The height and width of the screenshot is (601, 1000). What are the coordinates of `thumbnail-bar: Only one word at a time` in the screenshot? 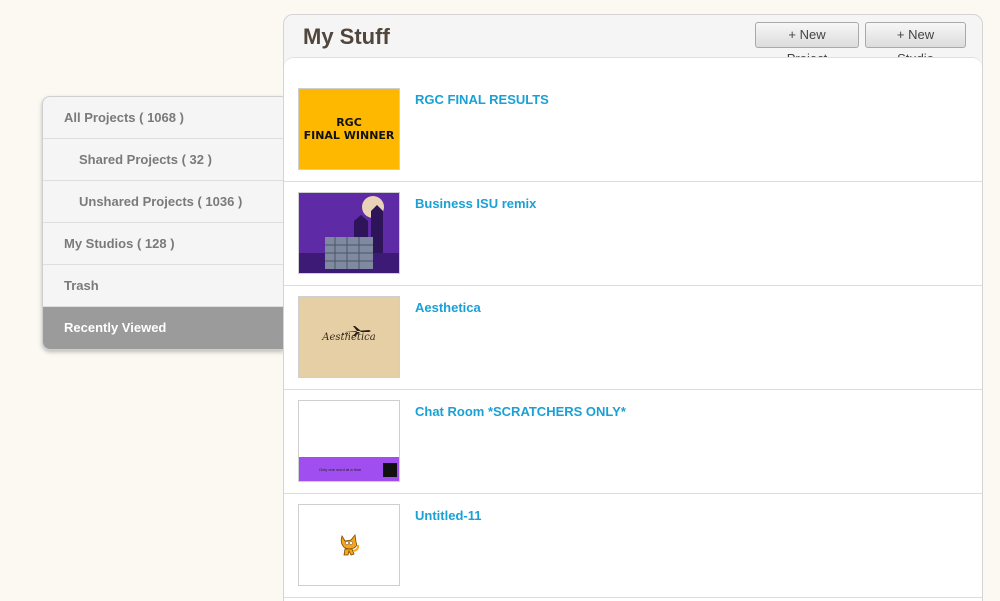 It's located at (349, 469).